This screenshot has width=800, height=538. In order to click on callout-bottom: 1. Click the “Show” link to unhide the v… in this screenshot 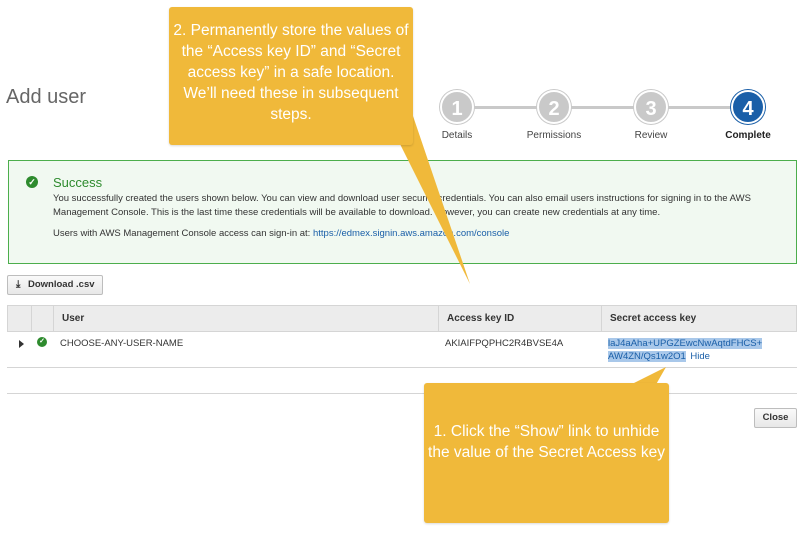, I will do `click(546, 453)`.